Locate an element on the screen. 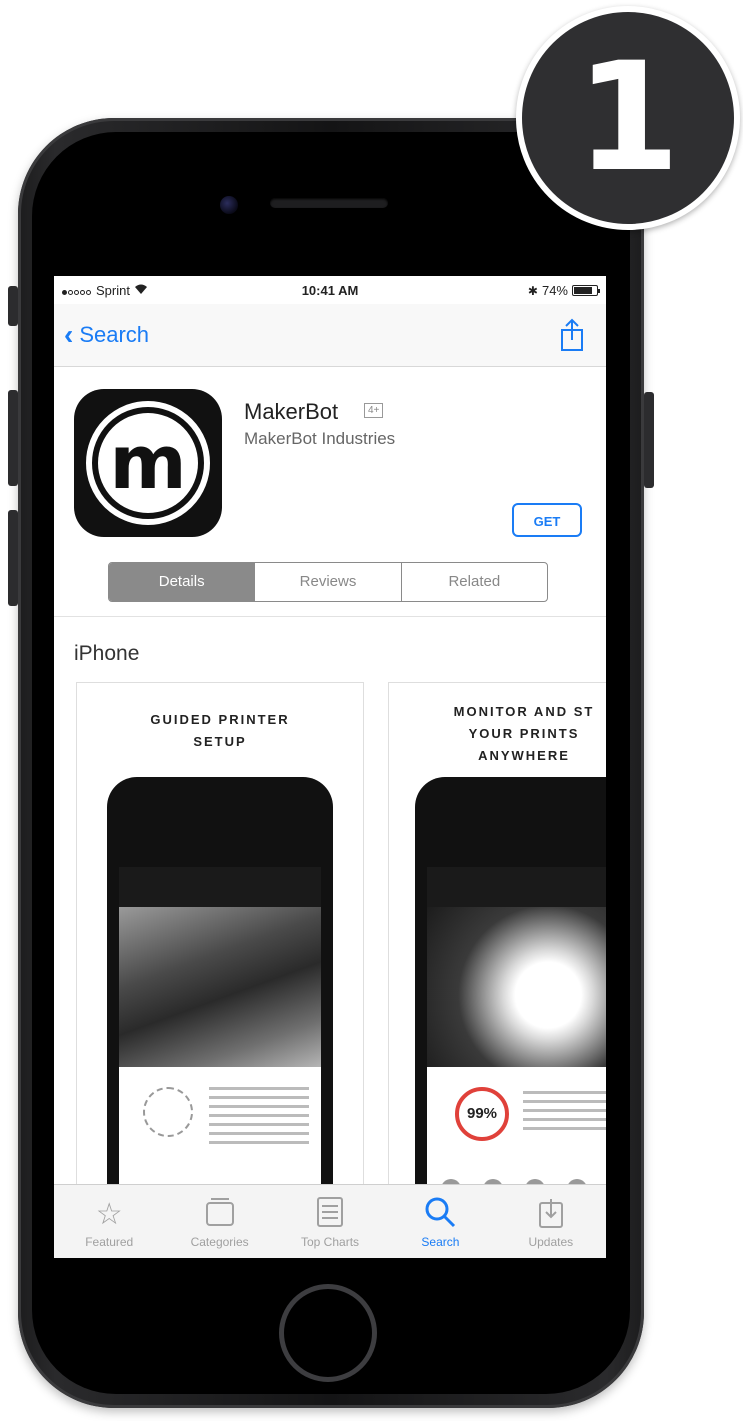 This screenshot has width=743, height=1421. makerbot-app-icon: m is located at coordinates (148, 463).